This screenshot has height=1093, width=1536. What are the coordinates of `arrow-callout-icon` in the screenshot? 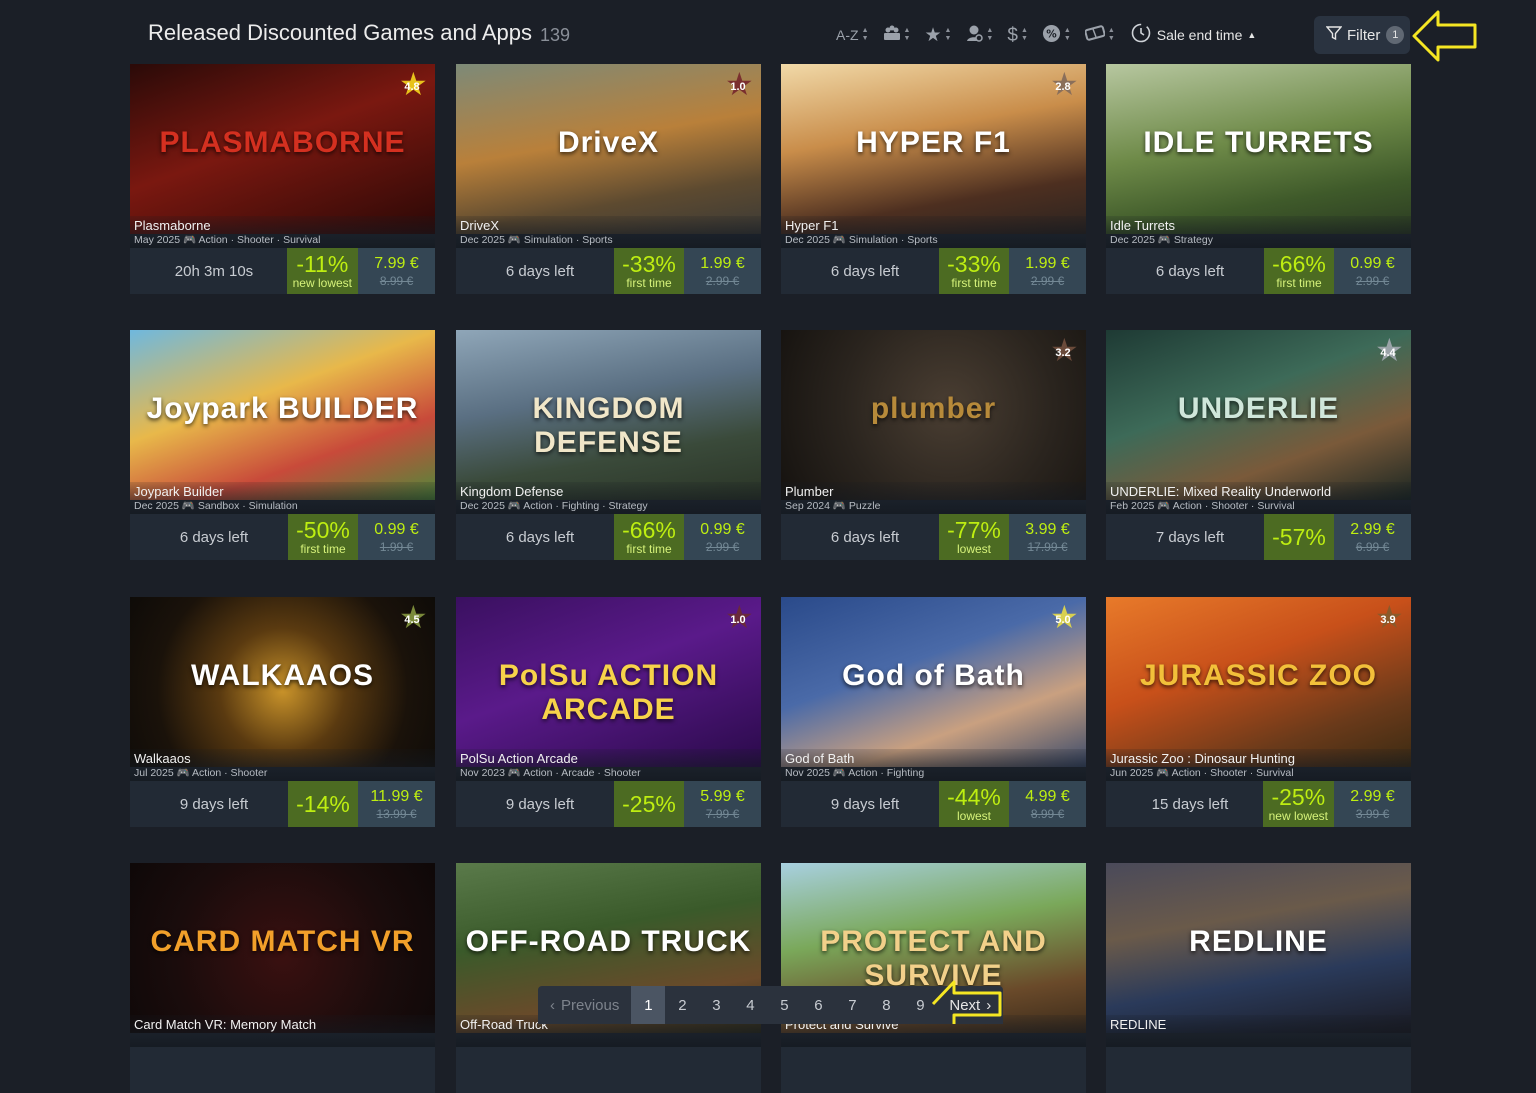 It's located at (966, 1002).